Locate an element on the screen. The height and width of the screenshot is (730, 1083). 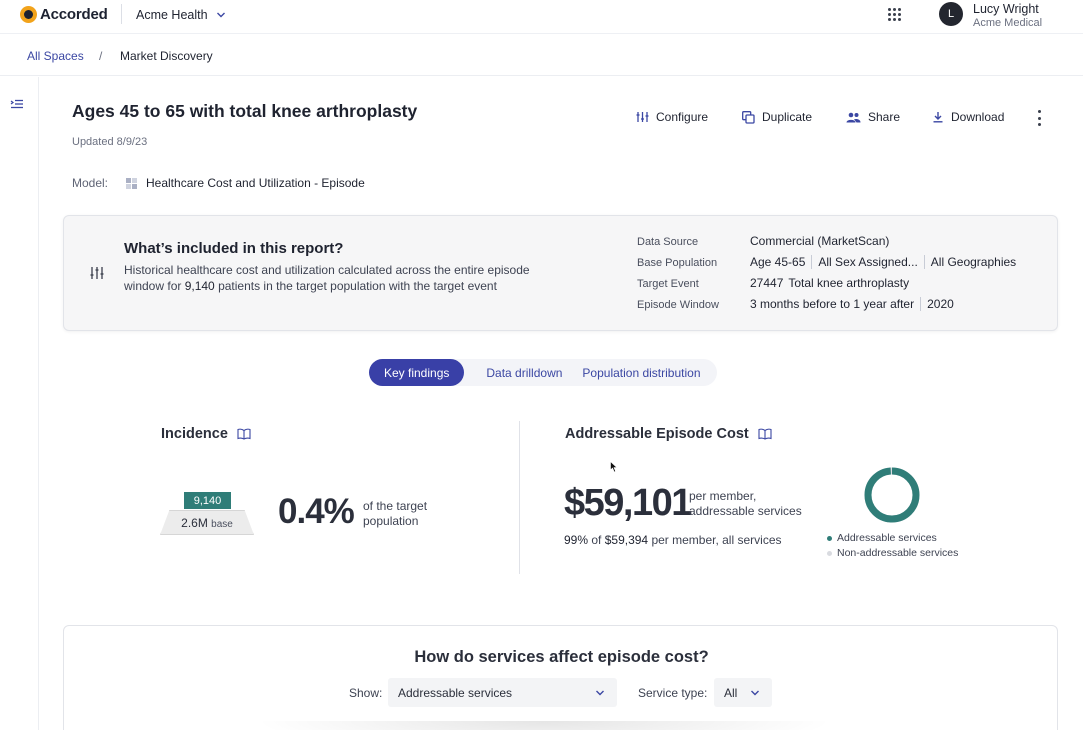
breadcrumb-all-spaces: All Spaces is located at coordinates (55, 56).